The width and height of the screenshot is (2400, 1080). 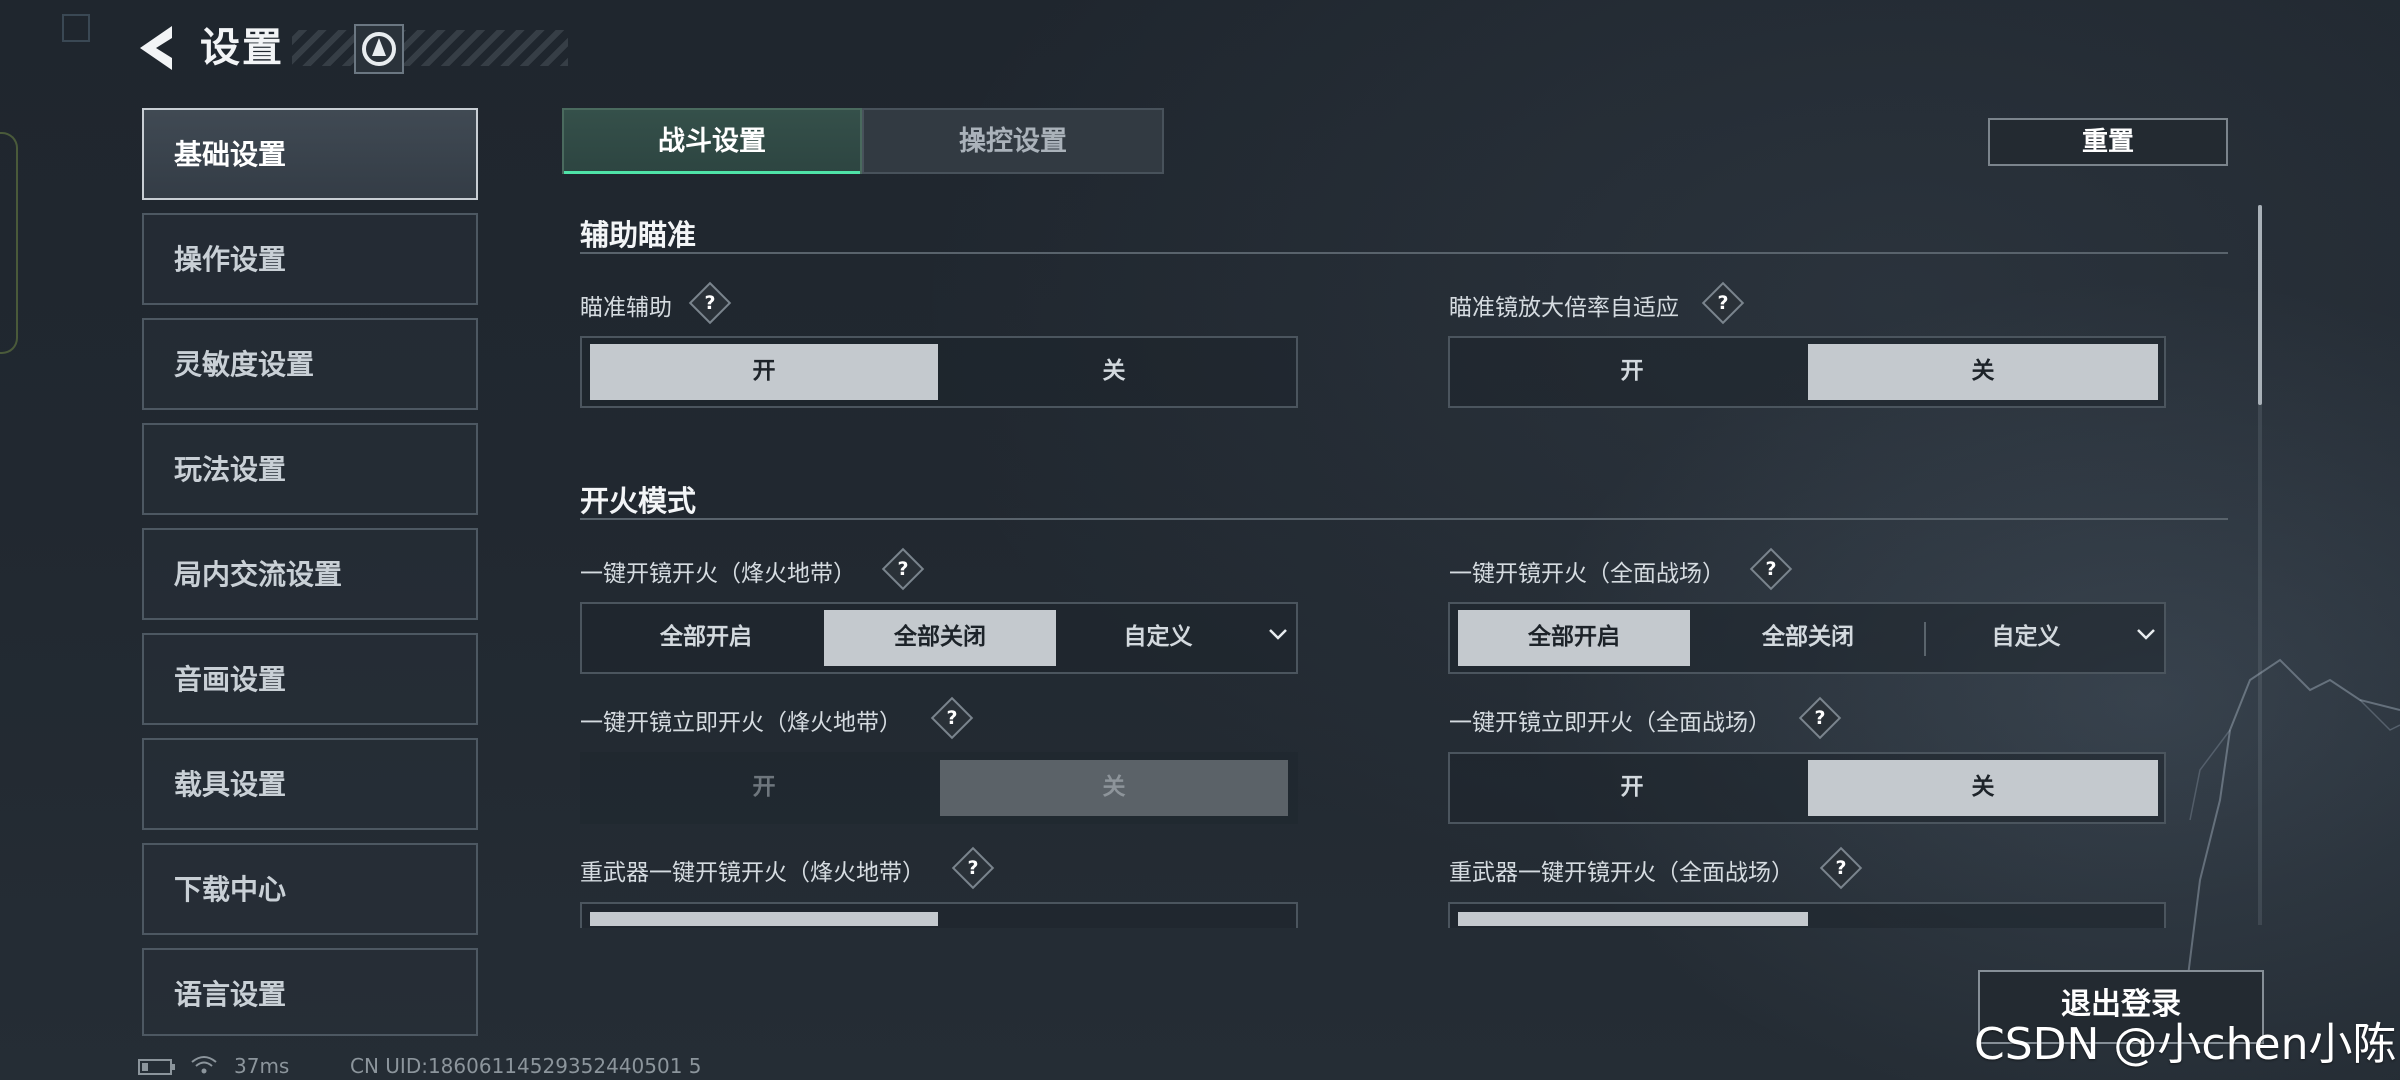 I want to click on sidebar-item-download: 下载中心, so click(x=310, y=889).